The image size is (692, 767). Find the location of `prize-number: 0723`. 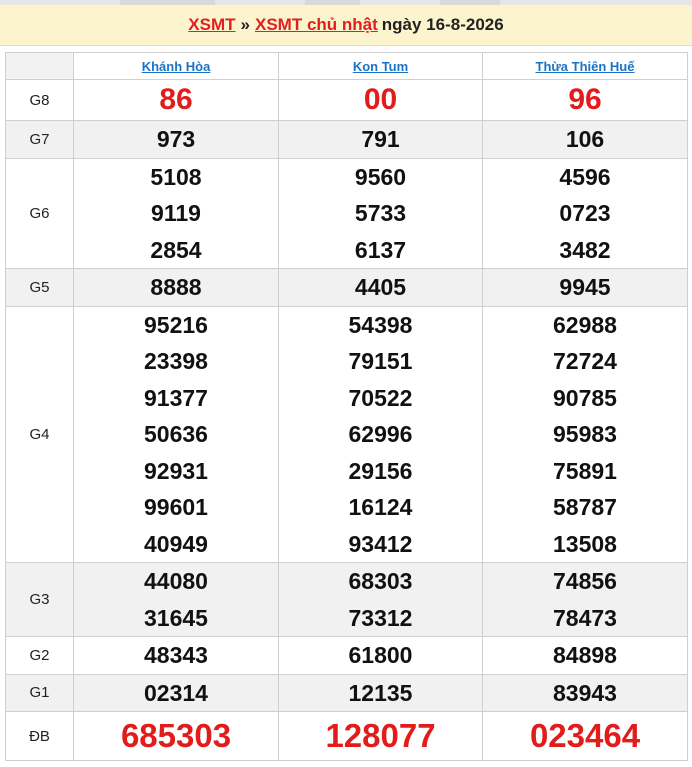

prize-number: 0723 is located at coordinates (585, 213).